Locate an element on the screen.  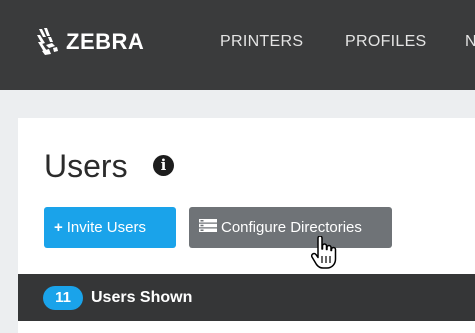
nav-item-printers: PRINTERS is located at coordinates (261, 42).